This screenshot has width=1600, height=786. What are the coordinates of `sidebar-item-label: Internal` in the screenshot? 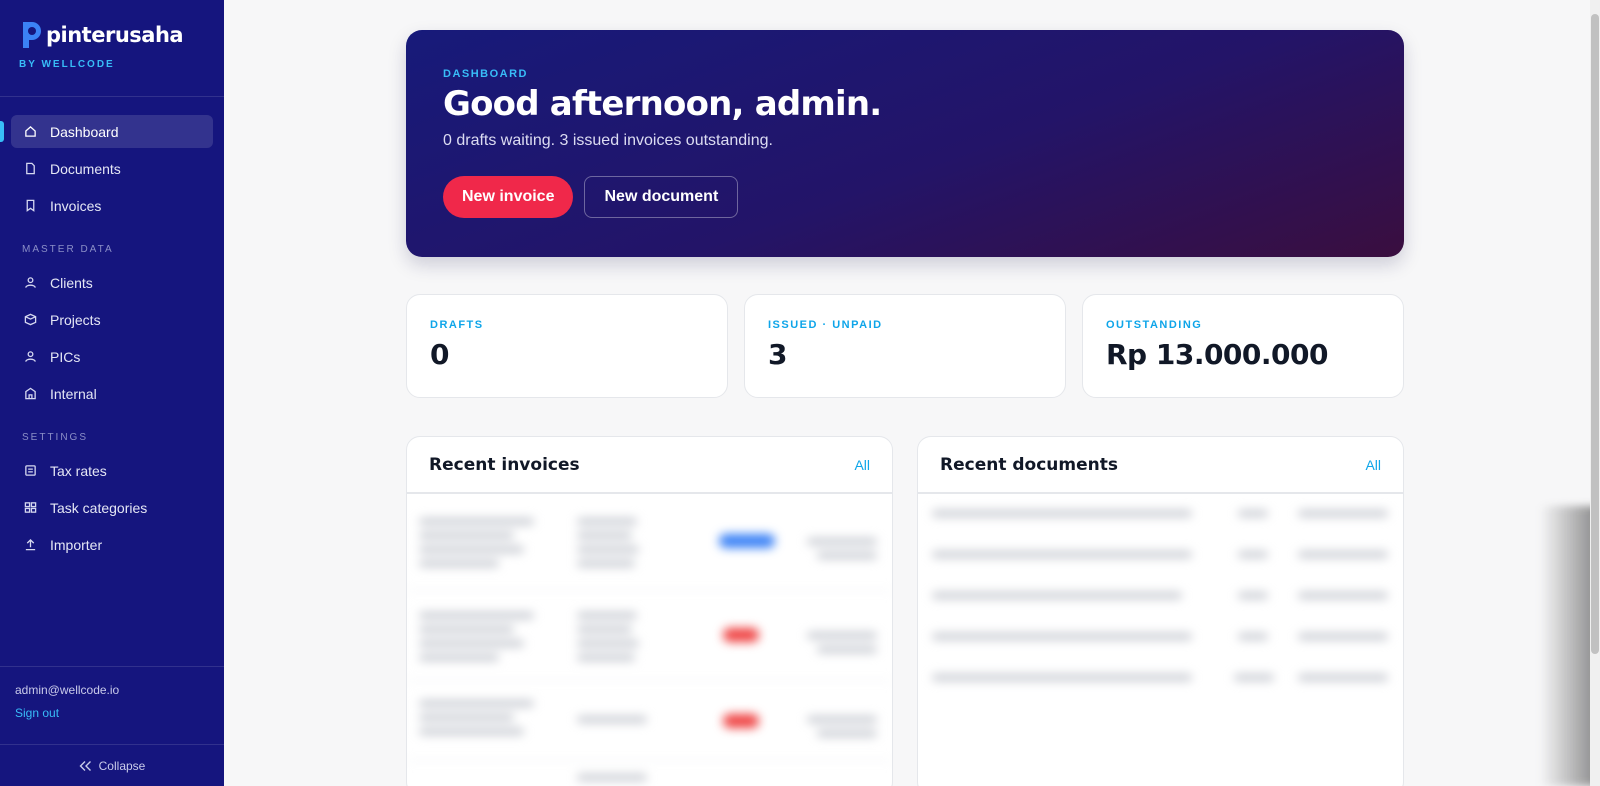 It's located at (73, 393).